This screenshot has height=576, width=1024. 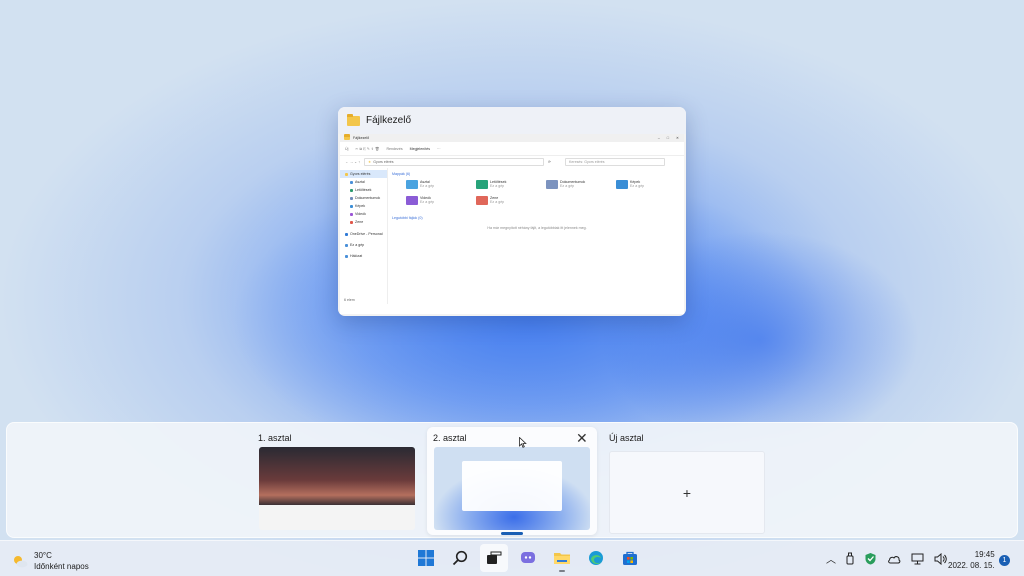 What do you see at coordinates (363, 182) in the screenshot?
I see `nav-item: Asztal` at bounding box center [363, 182].